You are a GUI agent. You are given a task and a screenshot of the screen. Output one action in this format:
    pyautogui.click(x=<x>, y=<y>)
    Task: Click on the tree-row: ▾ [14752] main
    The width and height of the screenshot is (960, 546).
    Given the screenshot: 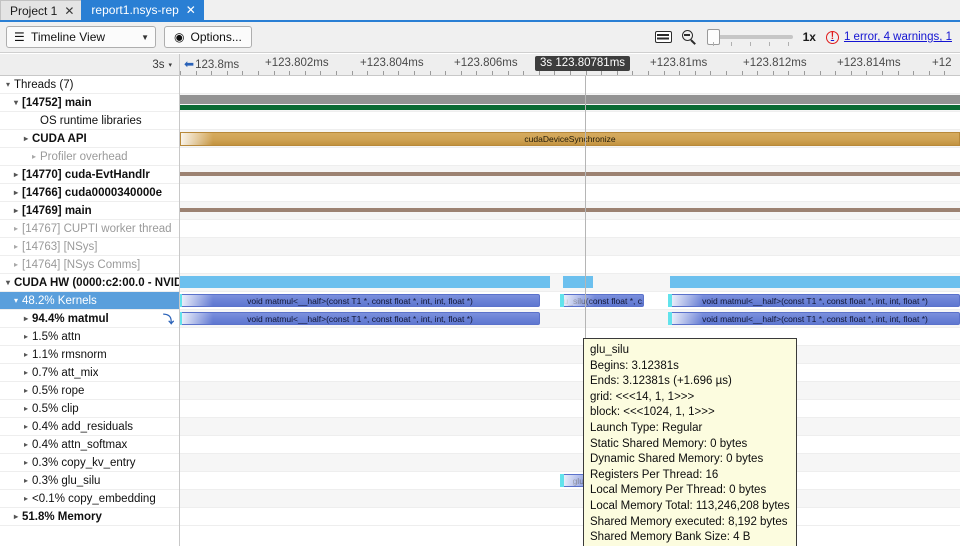 What is the action you would take?
    pyautogui.click(x=89, y=103)
    